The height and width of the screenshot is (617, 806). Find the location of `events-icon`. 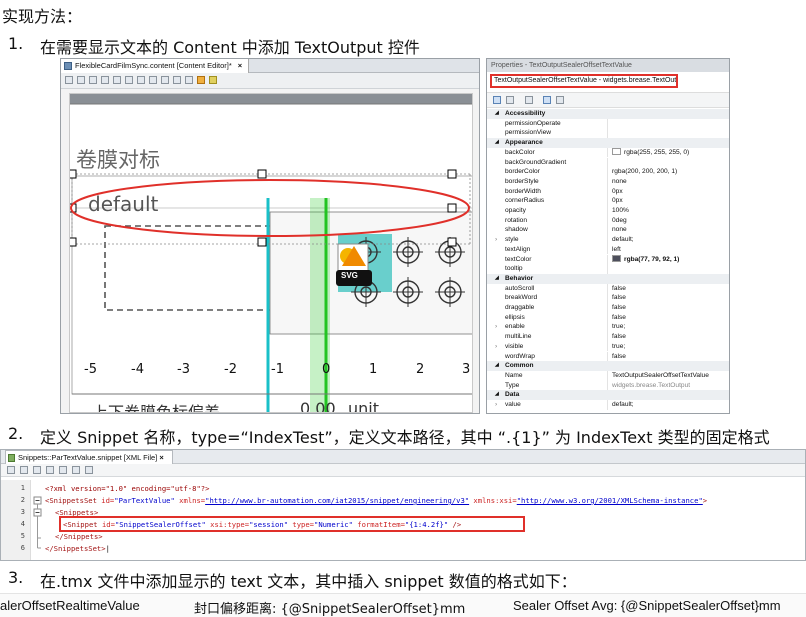

events-icon is located at coordinates (529, 100).